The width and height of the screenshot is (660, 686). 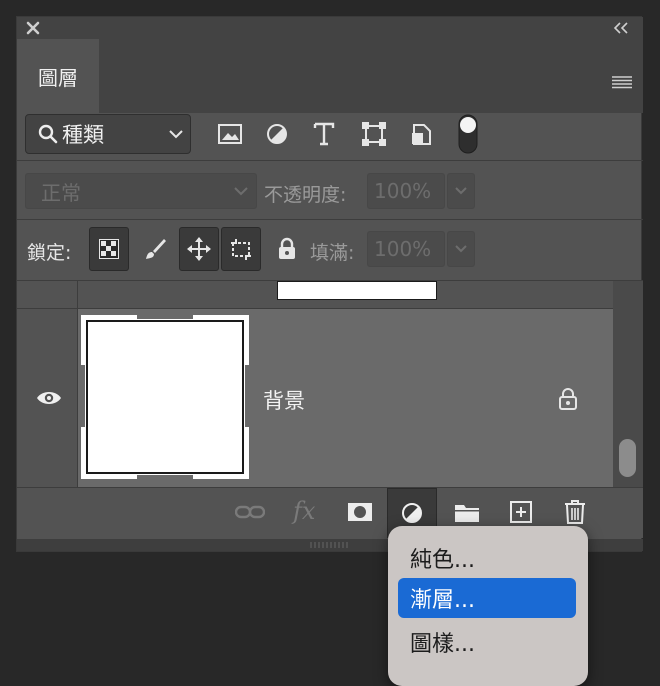 I want to click on link-layers-icon, so click(x=250, y=512).